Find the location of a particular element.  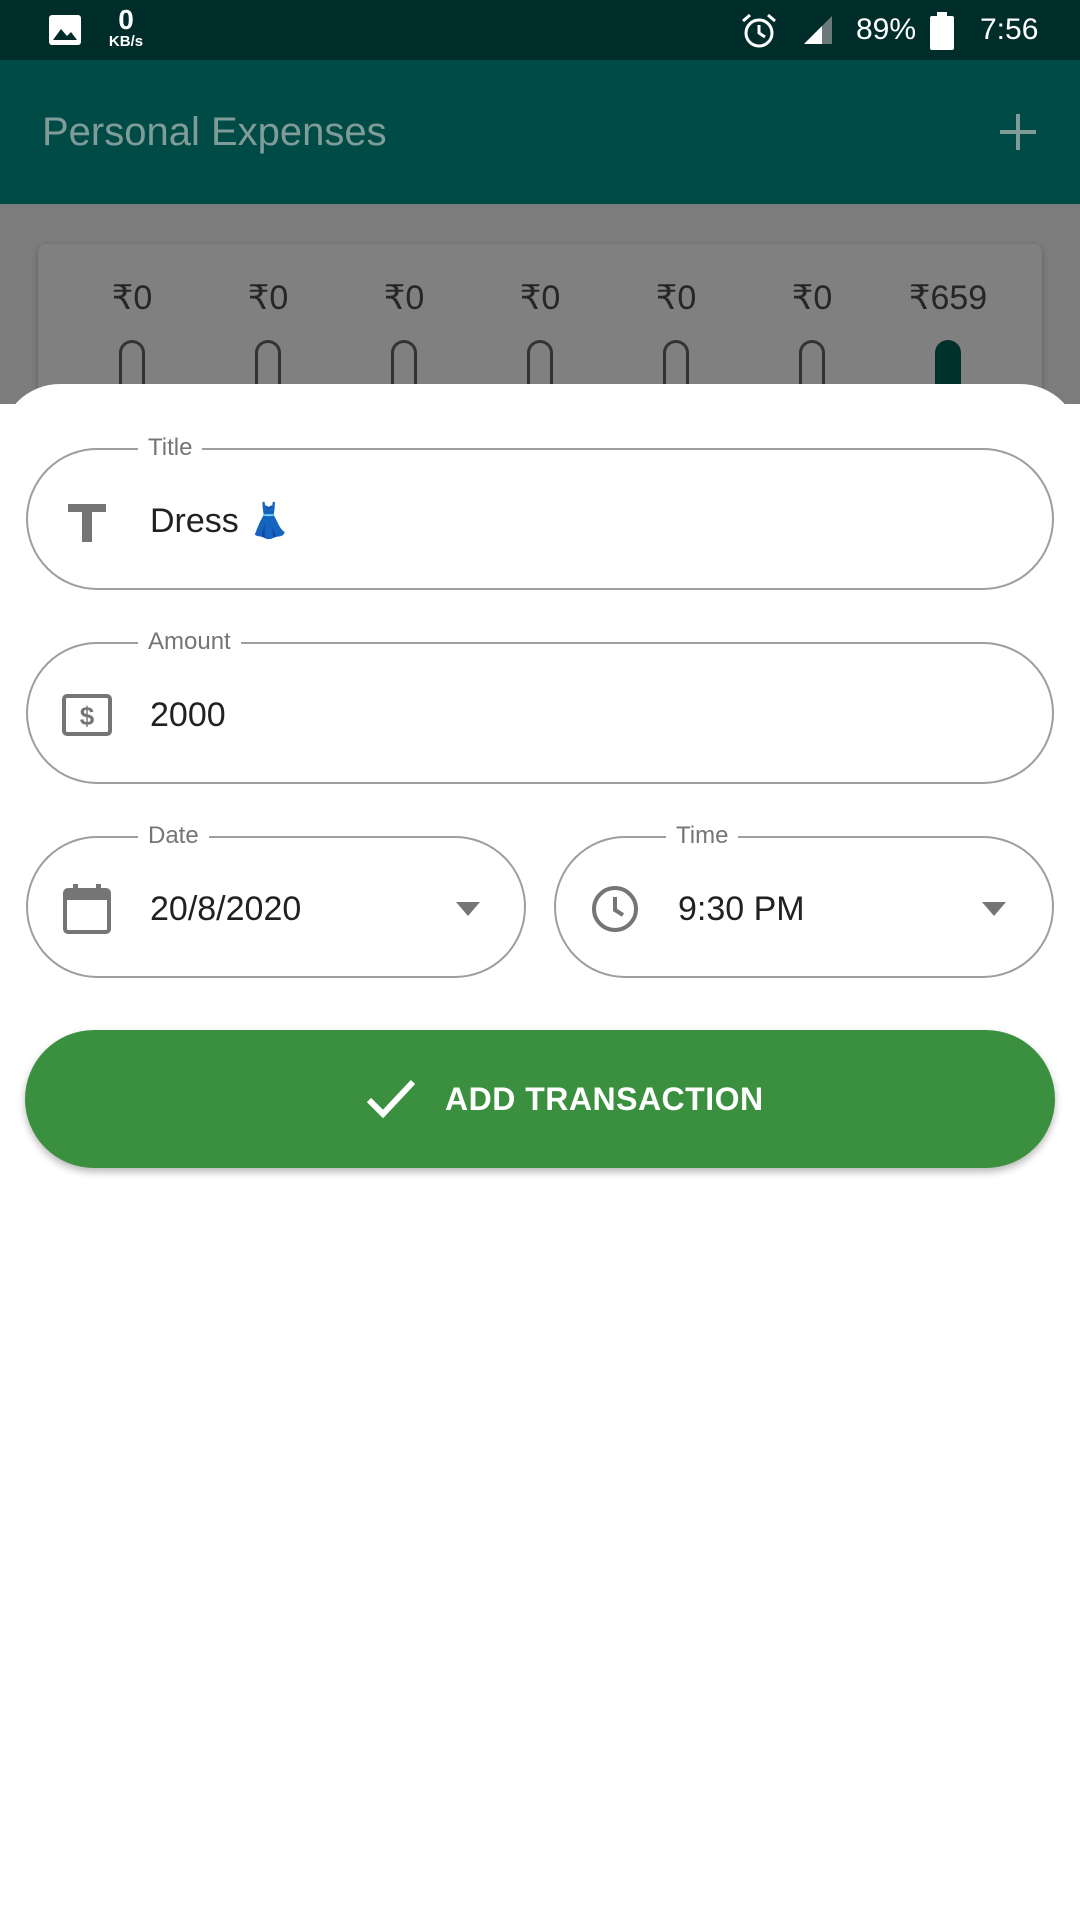

date-field-label: Date is located at coordinates (173, 836).